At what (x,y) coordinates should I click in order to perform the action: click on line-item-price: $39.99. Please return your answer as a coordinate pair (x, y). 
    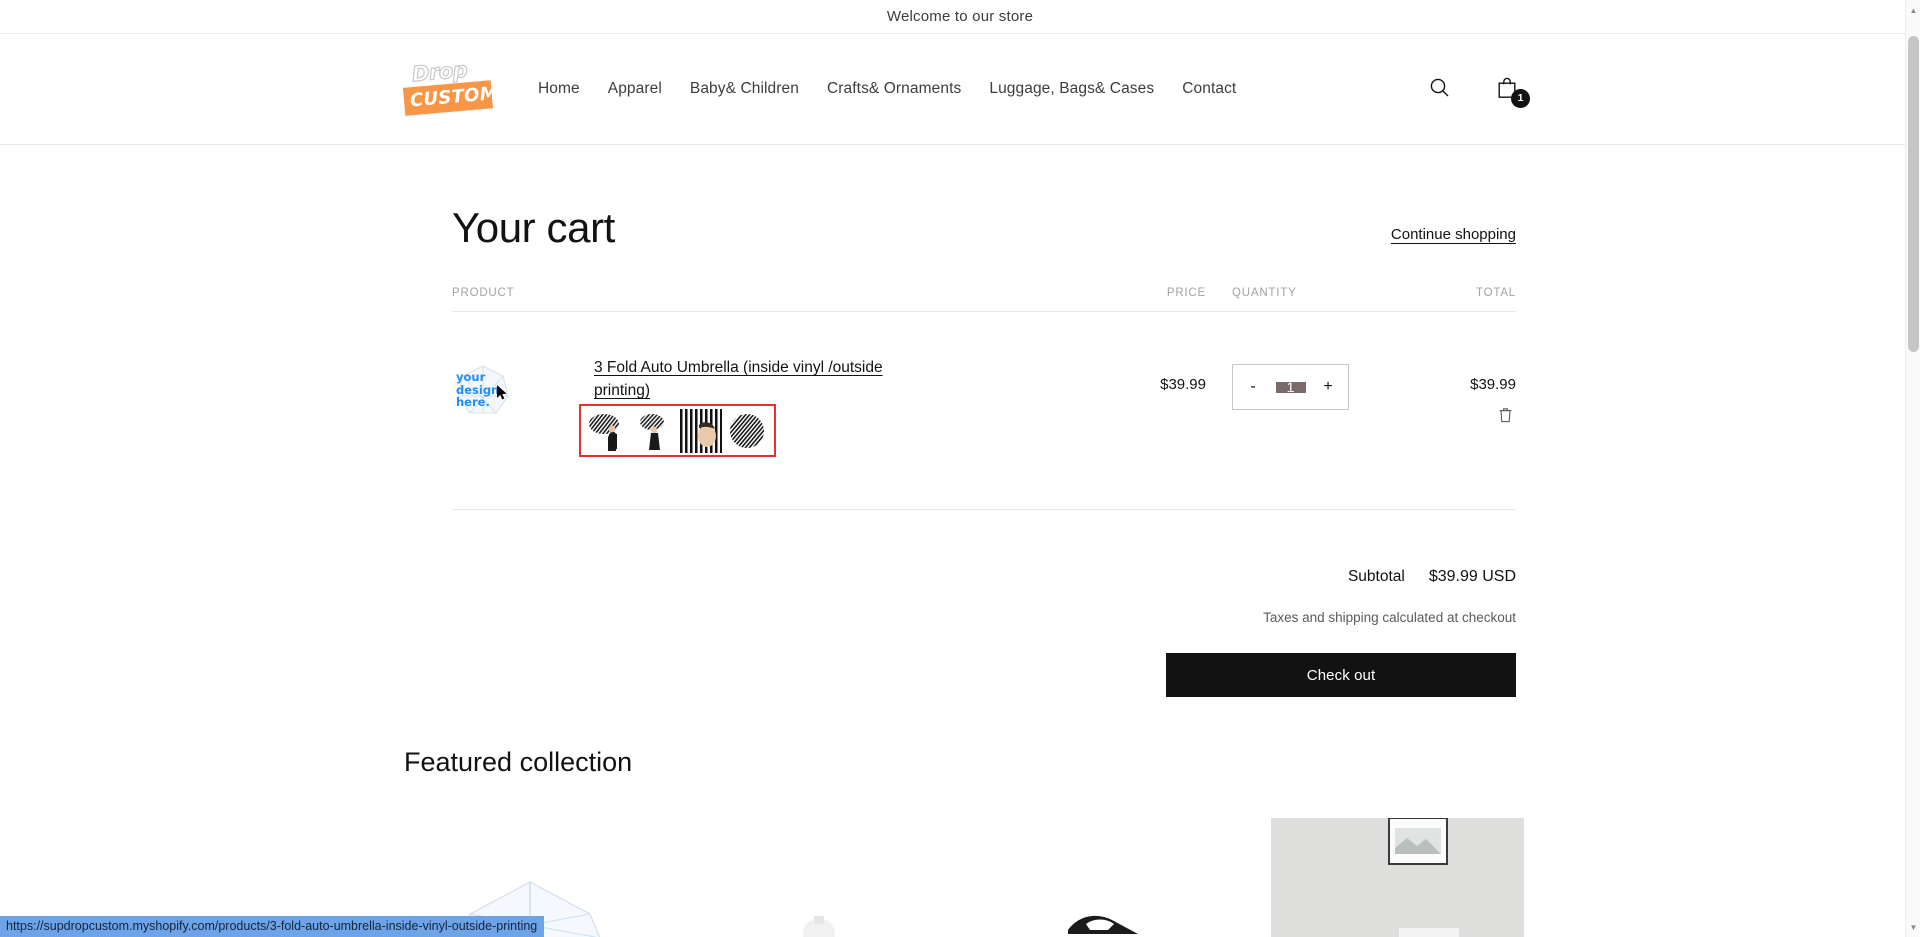
    Looking at the image, I should click on (1183, 384).